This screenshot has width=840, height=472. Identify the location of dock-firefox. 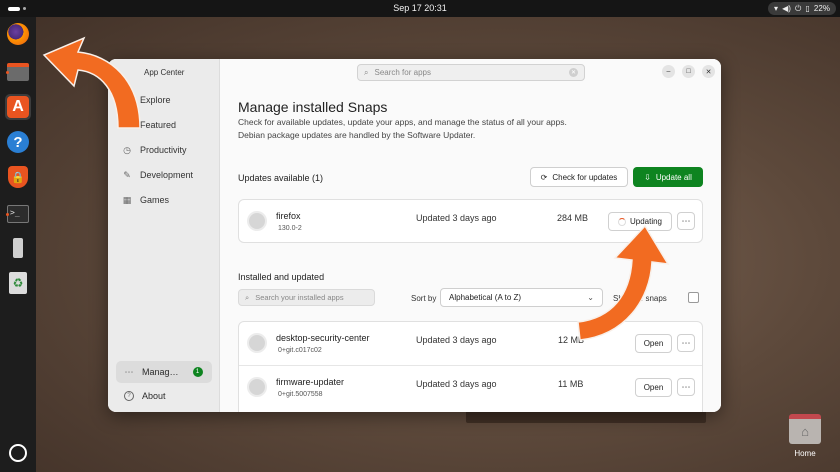
(18, 34).